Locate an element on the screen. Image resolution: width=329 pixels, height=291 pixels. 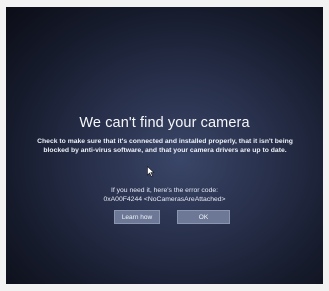
learn-how-button: Learn how is located at coordinates (137, 217).